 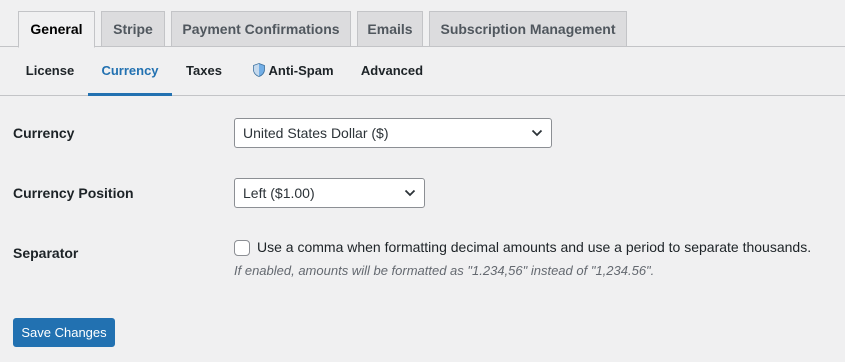 What do you see at coordinates (390, 29) in the screenshot?
I see `tab-emails: Emails` at bounding box center [390, 29].